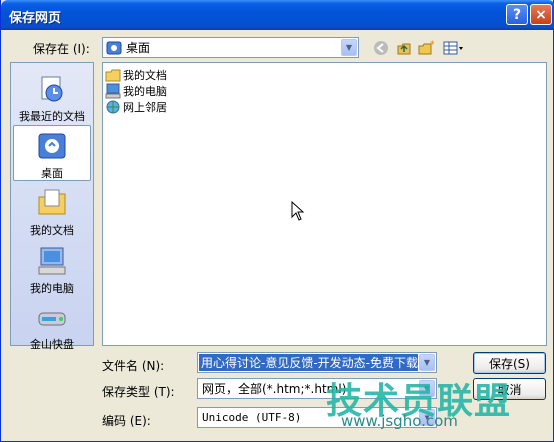 This screenshot has height=442, width=554. Describe the element at coordinates (138, 48) in the screenshot. I see `save-in-value: 桌面` at that location.